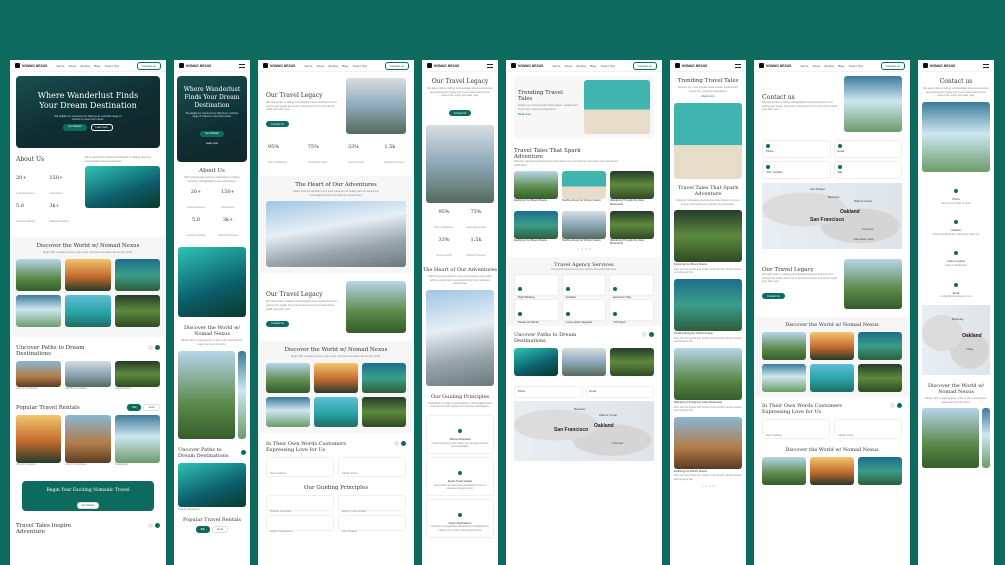 The width and height of the screenshot is (1005, 565). I want to click on service-card: Flight Booking, so click(536, 286).